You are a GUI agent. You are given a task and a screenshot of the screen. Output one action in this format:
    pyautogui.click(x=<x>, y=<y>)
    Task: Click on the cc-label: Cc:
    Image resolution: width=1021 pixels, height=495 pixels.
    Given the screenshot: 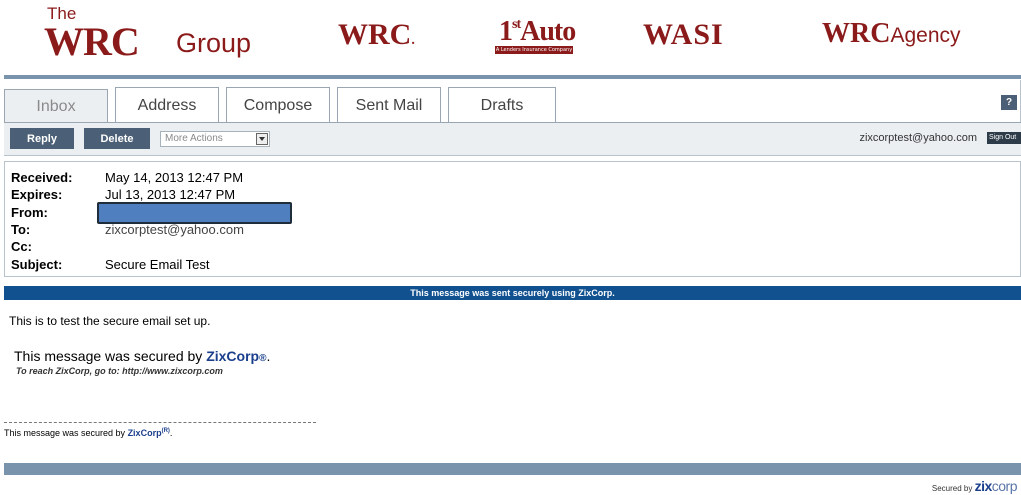 What is the action you would take?
    pyautogui.click(x=21, y=246)
    